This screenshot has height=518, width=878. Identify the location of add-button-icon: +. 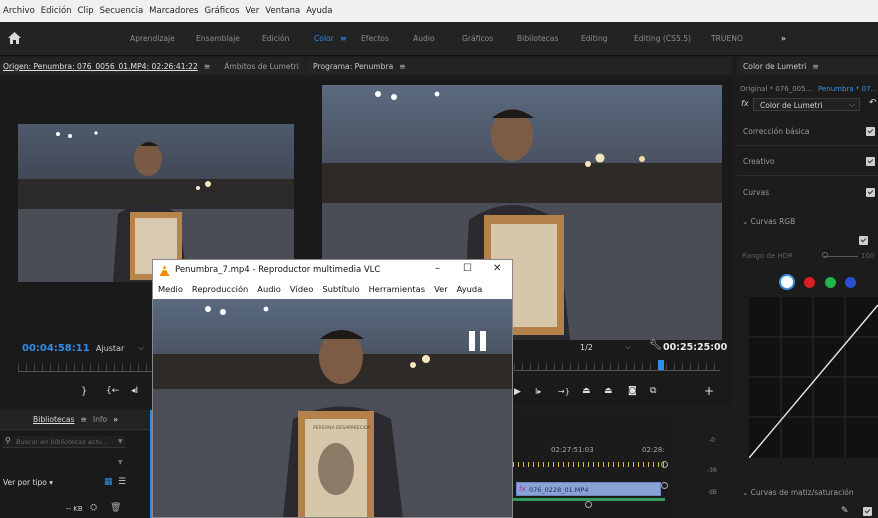
(709, 391).